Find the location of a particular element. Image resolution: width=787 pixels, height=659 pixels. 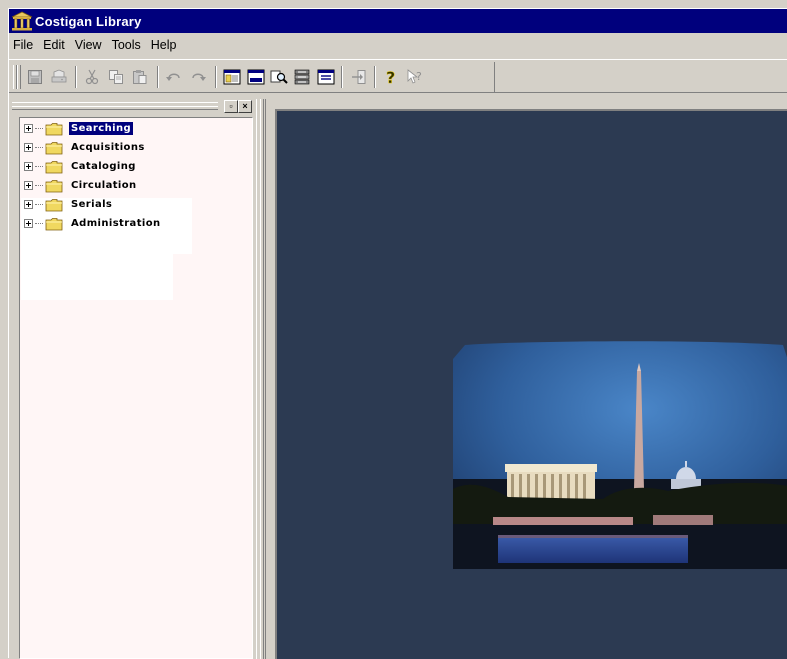

tree-item-serials: Serials is located at coordinates (69, 204).